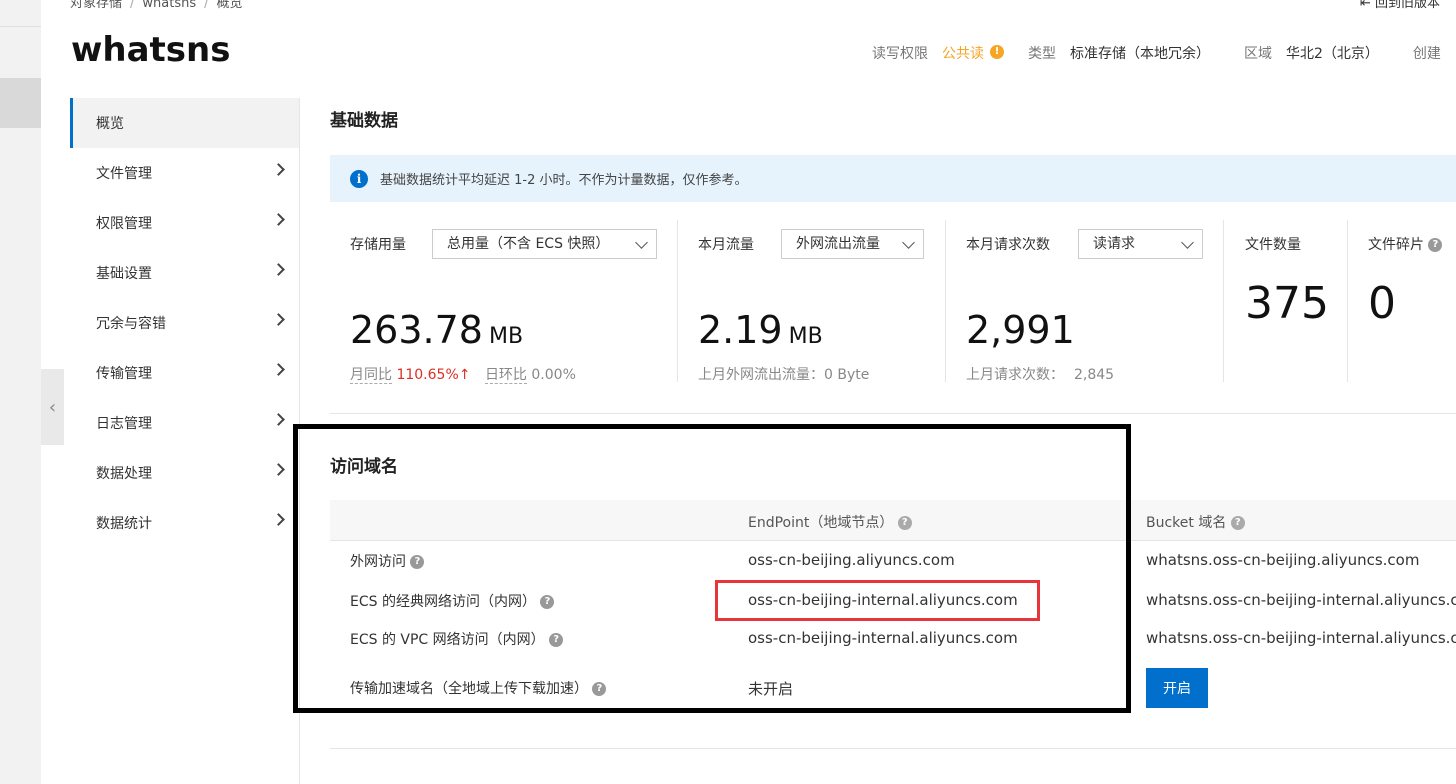 This screenshot has width=1456, height=784. I want to click on fragments-value: 0, so click(1382, 303).